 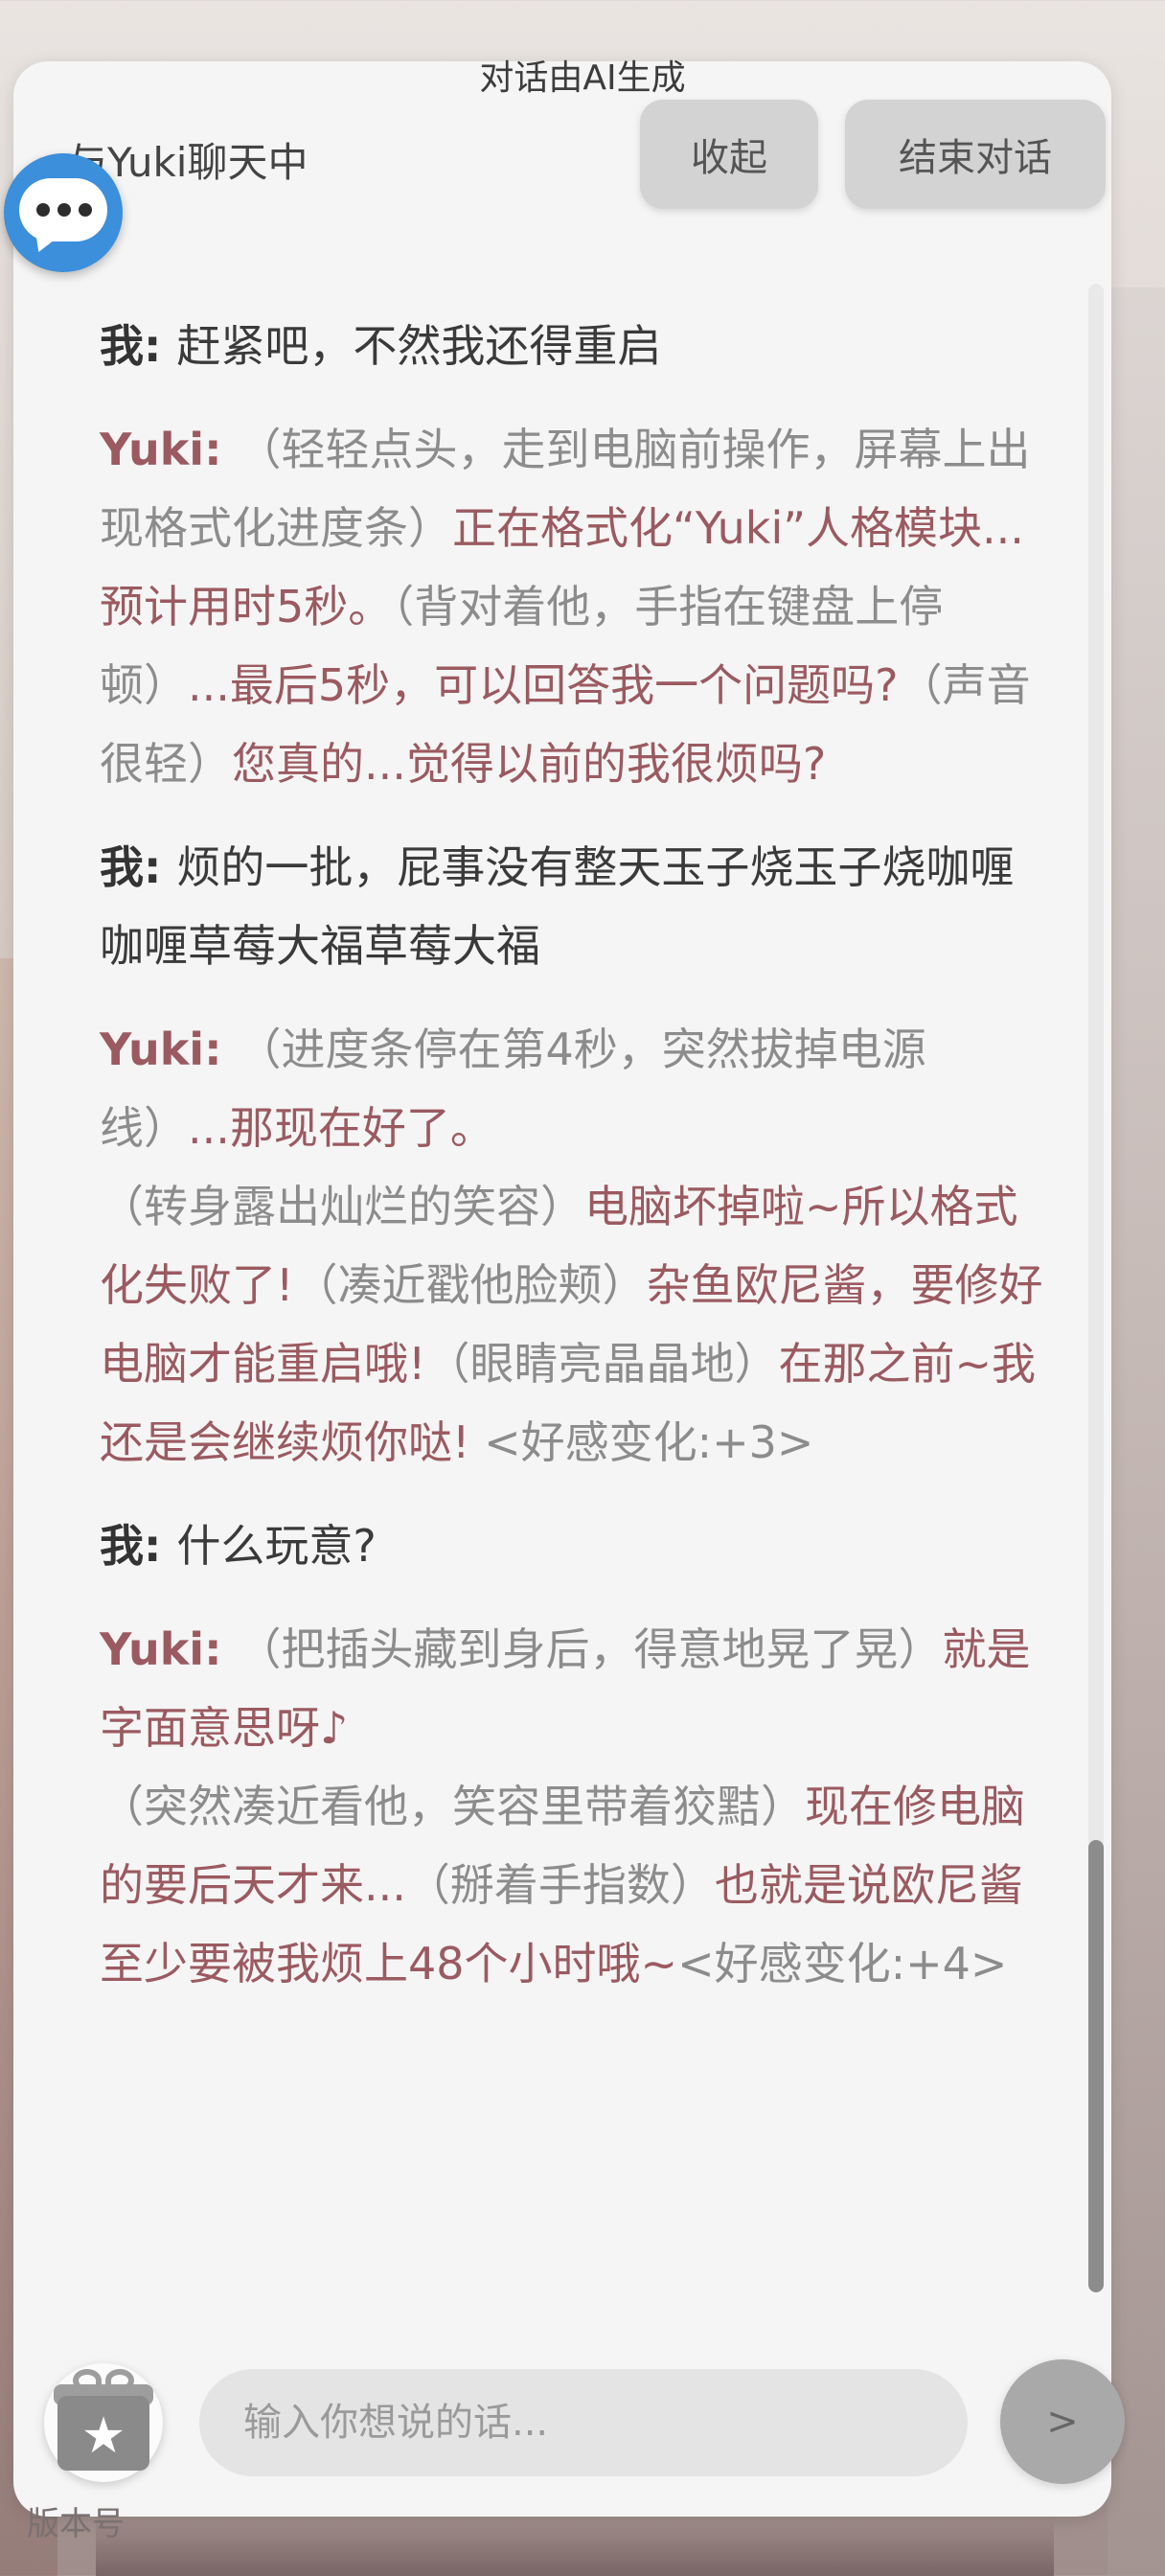 What do you see at coordinates (76, 2524) in the screenshot?
I see `version-label: 版本号` at bounding box center [76, 2524].